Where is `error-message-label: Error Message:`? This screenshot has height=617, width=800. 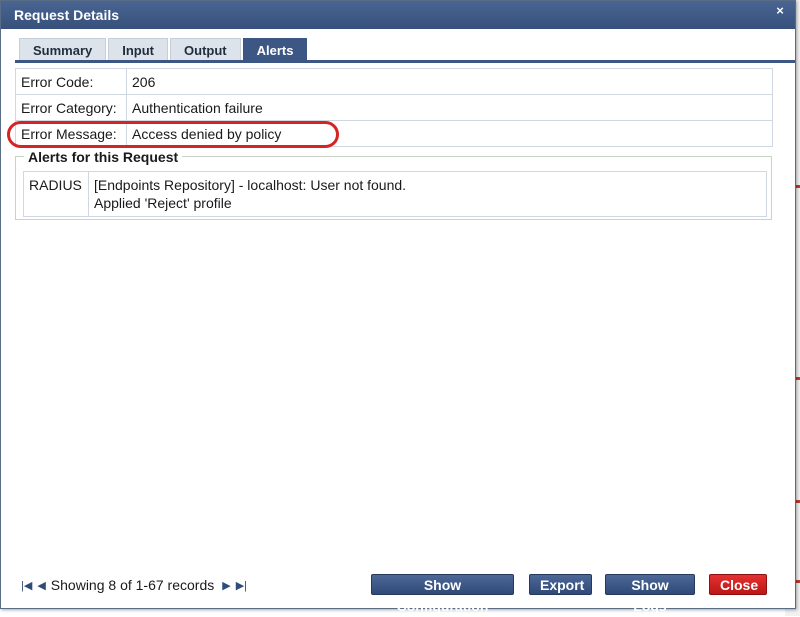
error-message-label: Error Message: is located at coordinates (71, 133).